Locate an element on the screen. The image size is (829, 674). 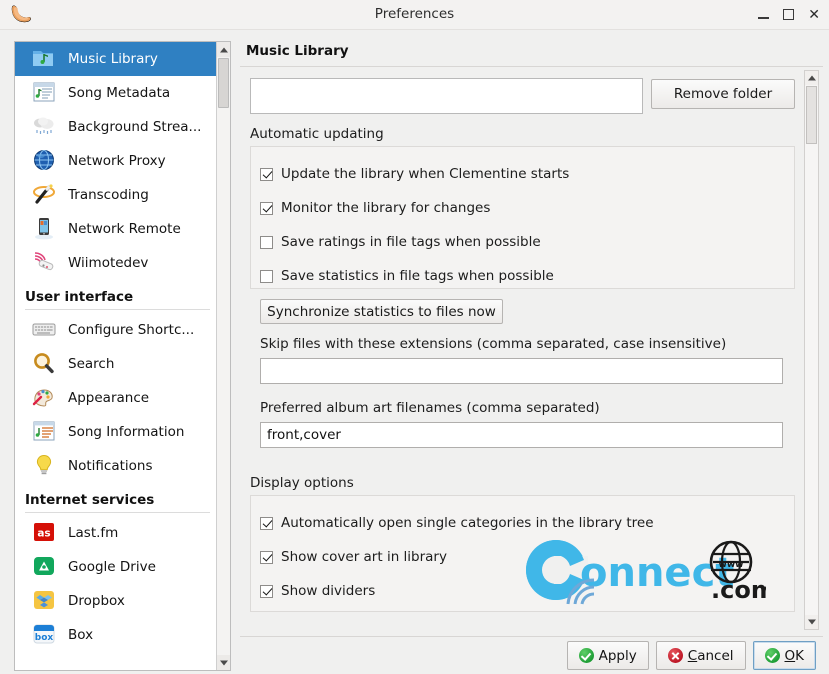
sidebar-item-dropbox: Dropbox is located at coordinates (116, 601).